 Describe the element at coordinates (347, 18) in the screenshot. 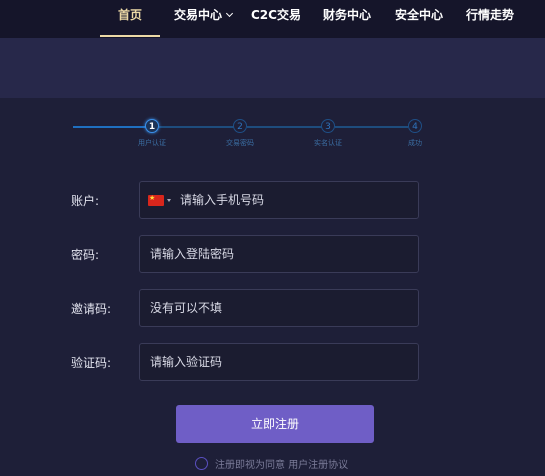

I see `nav-item-finance: 财务中心` at that location.